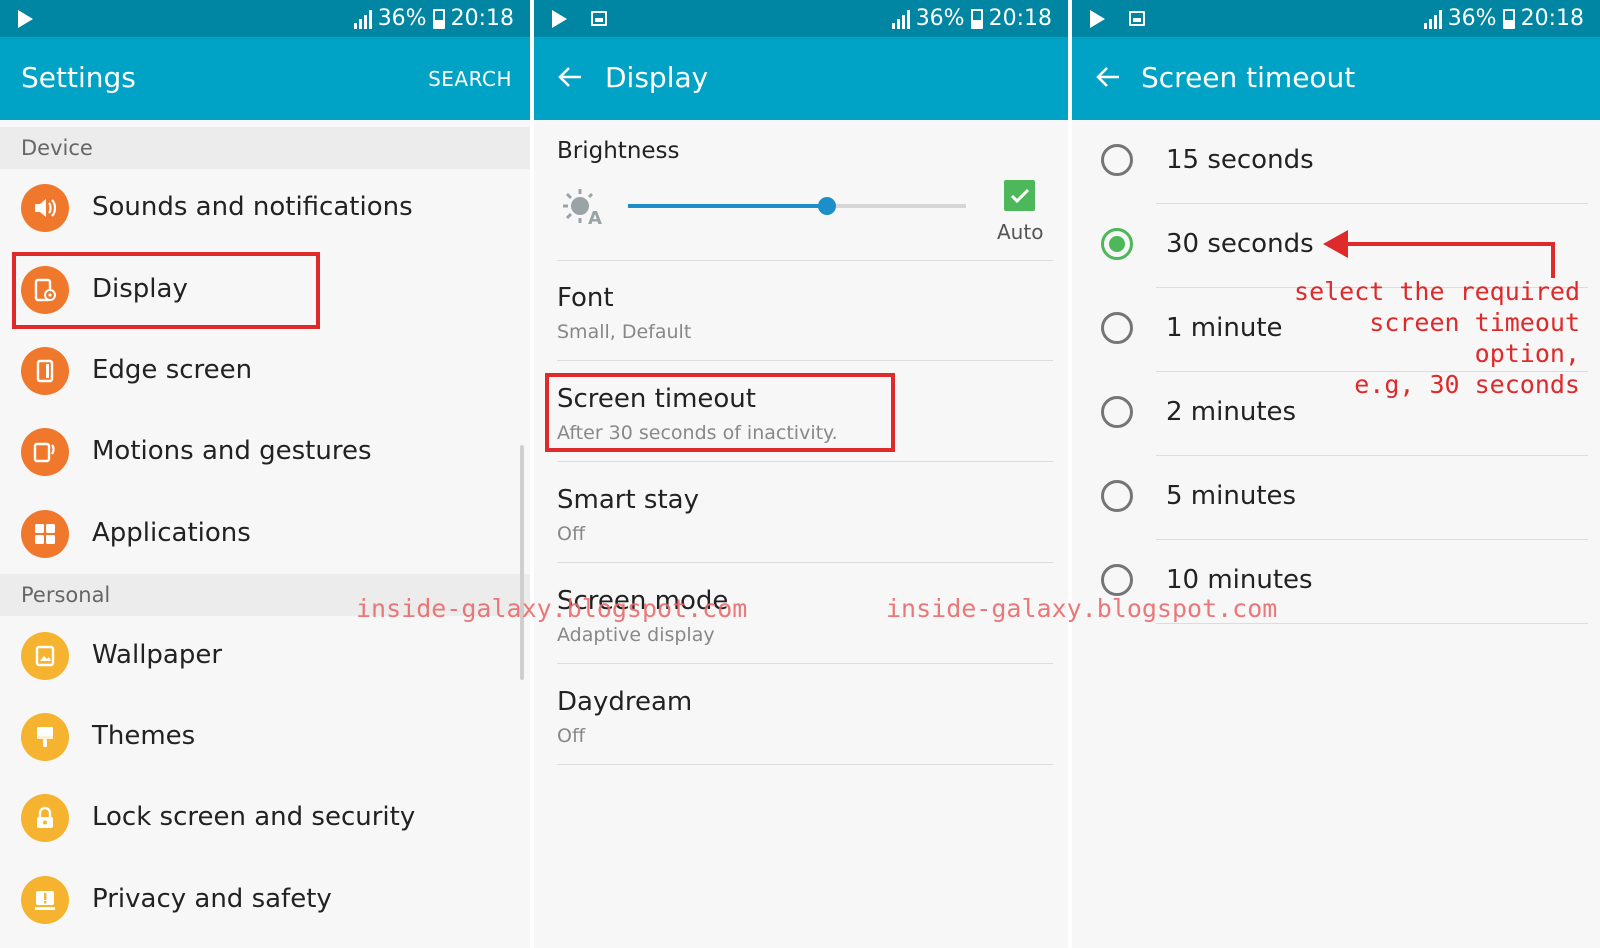 This screenshot has height=948, width=1600. Describe the element at coordinates (805, 513) in the screenshot. I see `display-item-smart-stay: Smart stay Off` at that location.